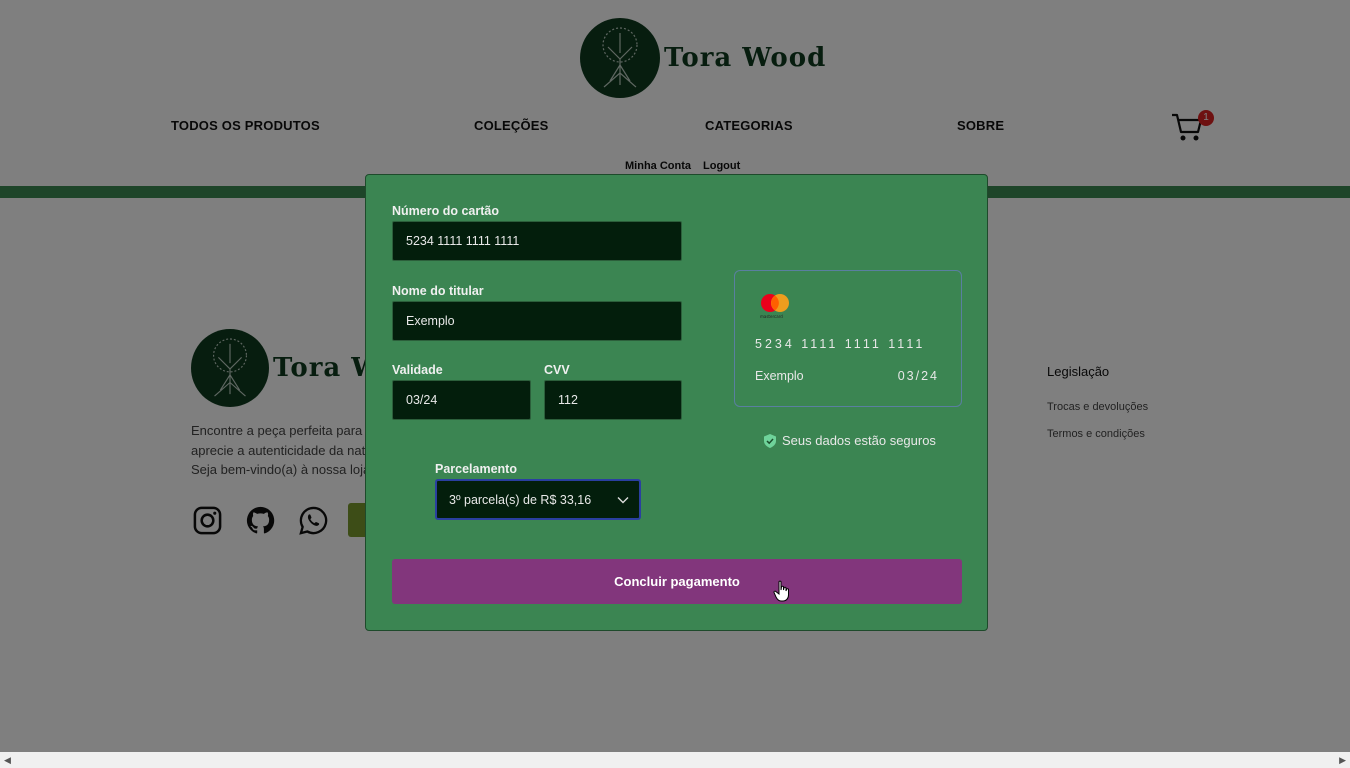 This screenshot has height=768, width=1350. Describe the element at coordinates (623, 499) in the screenshot. I see `chevron-down-icon` at that location.